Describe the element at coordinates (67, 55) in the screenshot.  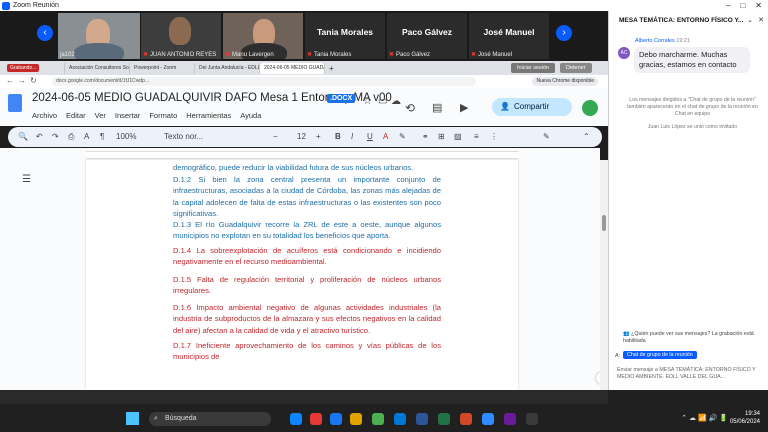
I see `participant-name: ja102` at that location.